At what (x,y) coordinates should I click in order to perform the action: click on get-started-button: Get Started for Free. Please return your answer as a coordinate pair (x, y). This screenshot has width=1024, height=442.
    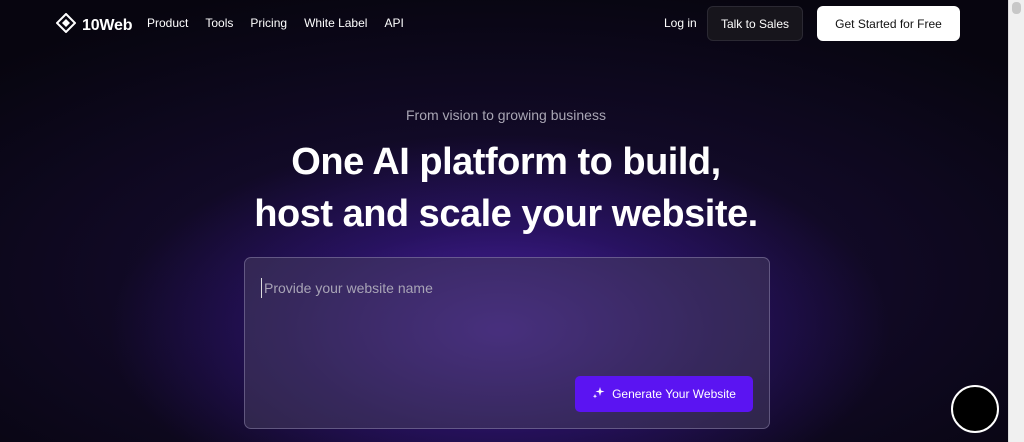
    Looking at the image, I should click on (888, 23).